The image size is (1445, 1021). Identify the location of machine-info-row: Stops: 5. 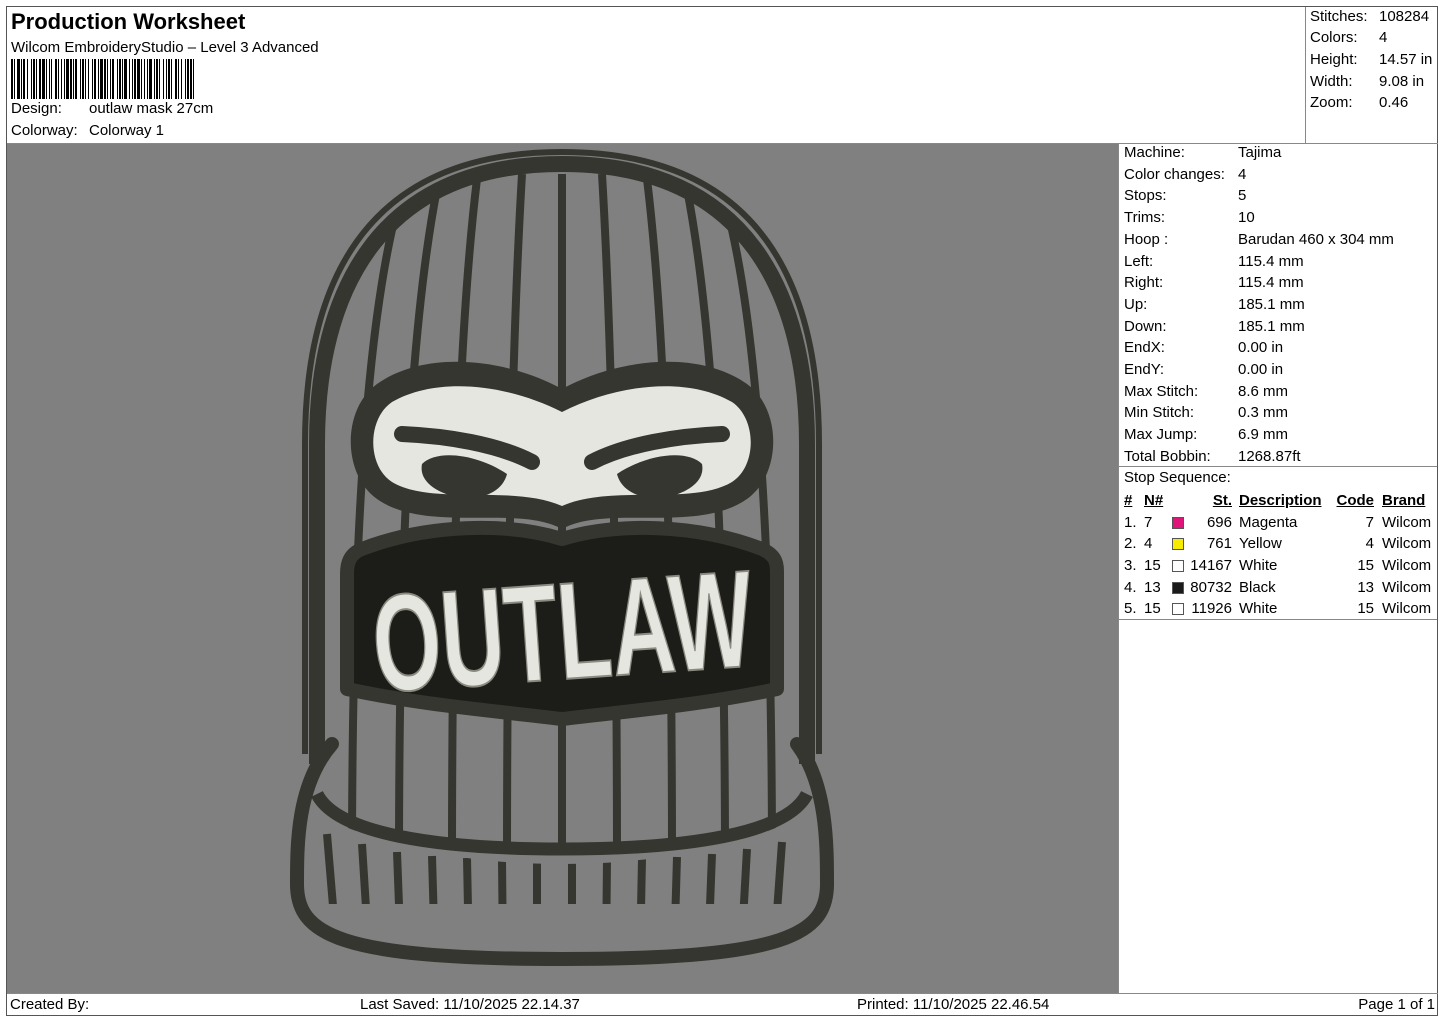
(1185, 196).